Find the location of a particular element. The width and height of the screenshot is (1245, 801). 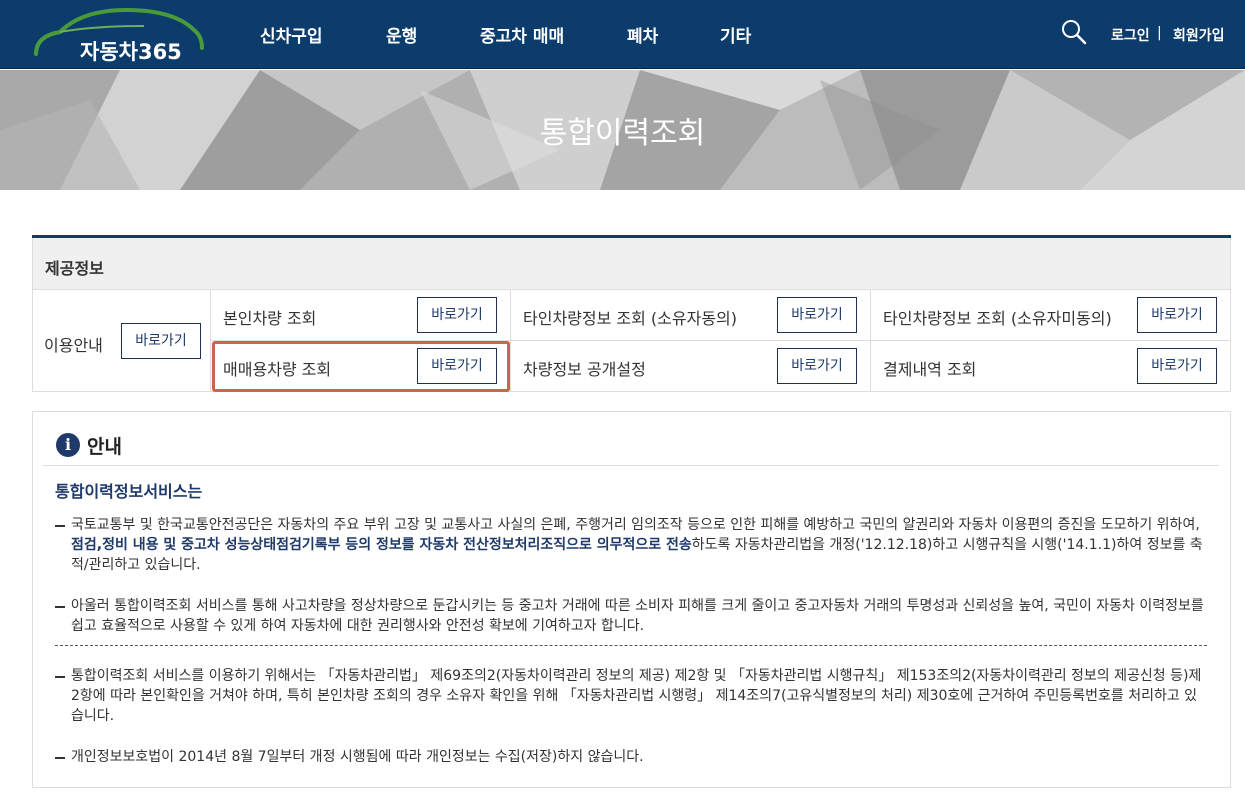

page-title: 통합이력조회 is located at coordinates (622, 133).